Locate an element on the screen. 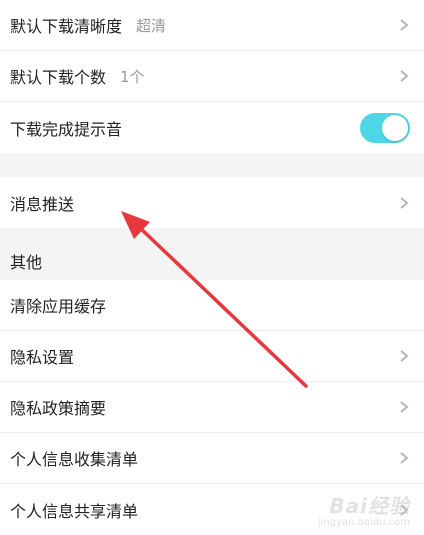 This screenshot has width=424, height=535. download-complete-sound-toggle is located at coordinates (385, 127).